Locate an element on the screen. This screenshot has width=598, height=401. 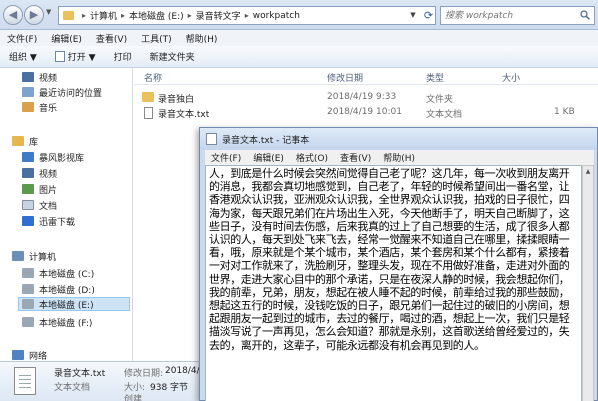
documents-icon is located at coordinates (28, 205).